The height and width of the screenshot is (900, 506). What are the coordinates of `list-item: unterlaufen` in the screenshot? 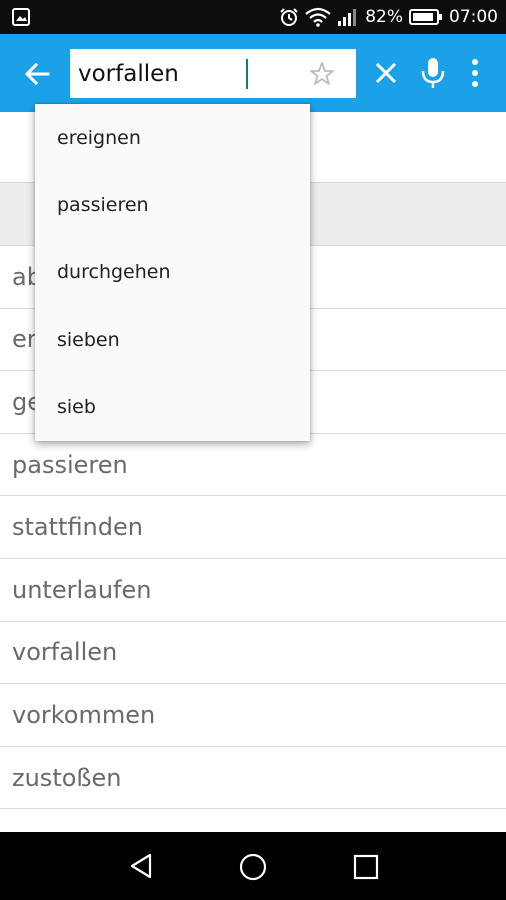 It's located at (253, 590).